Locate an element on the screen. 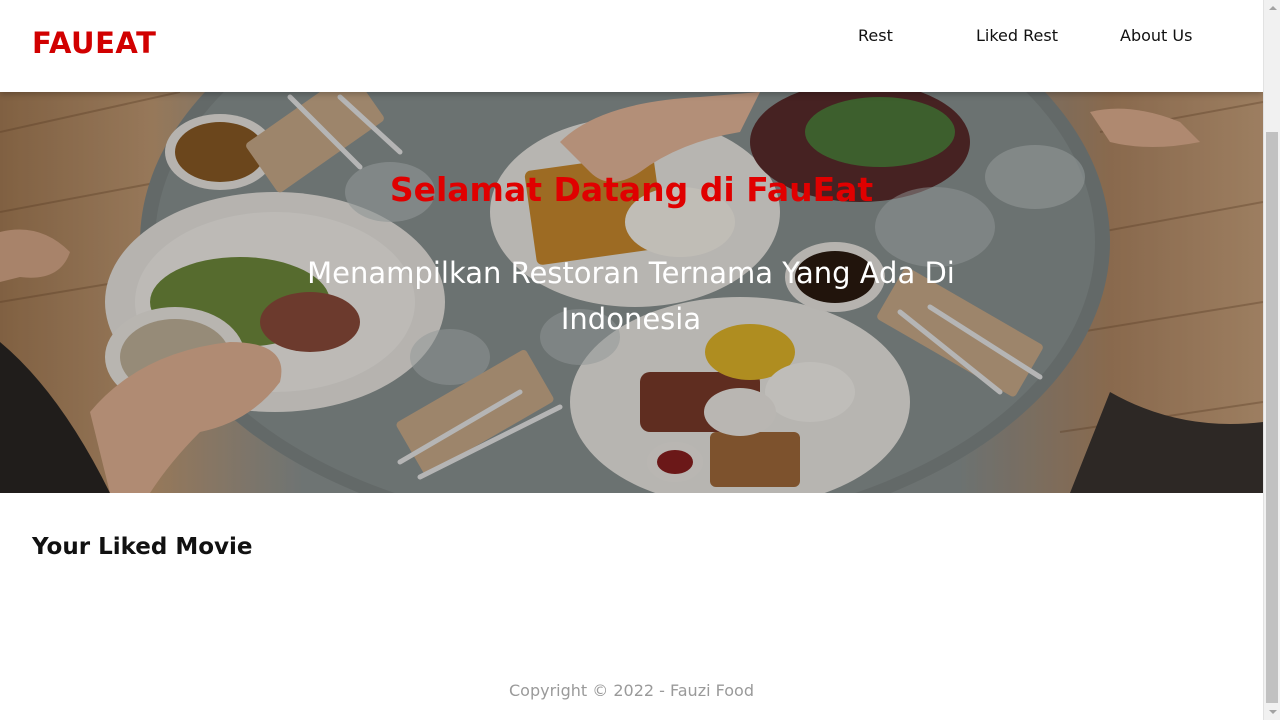 The width and height of the screenshot is (1280, 720). nav-link-about-us: About Us is located at coordinates (1156, 35).